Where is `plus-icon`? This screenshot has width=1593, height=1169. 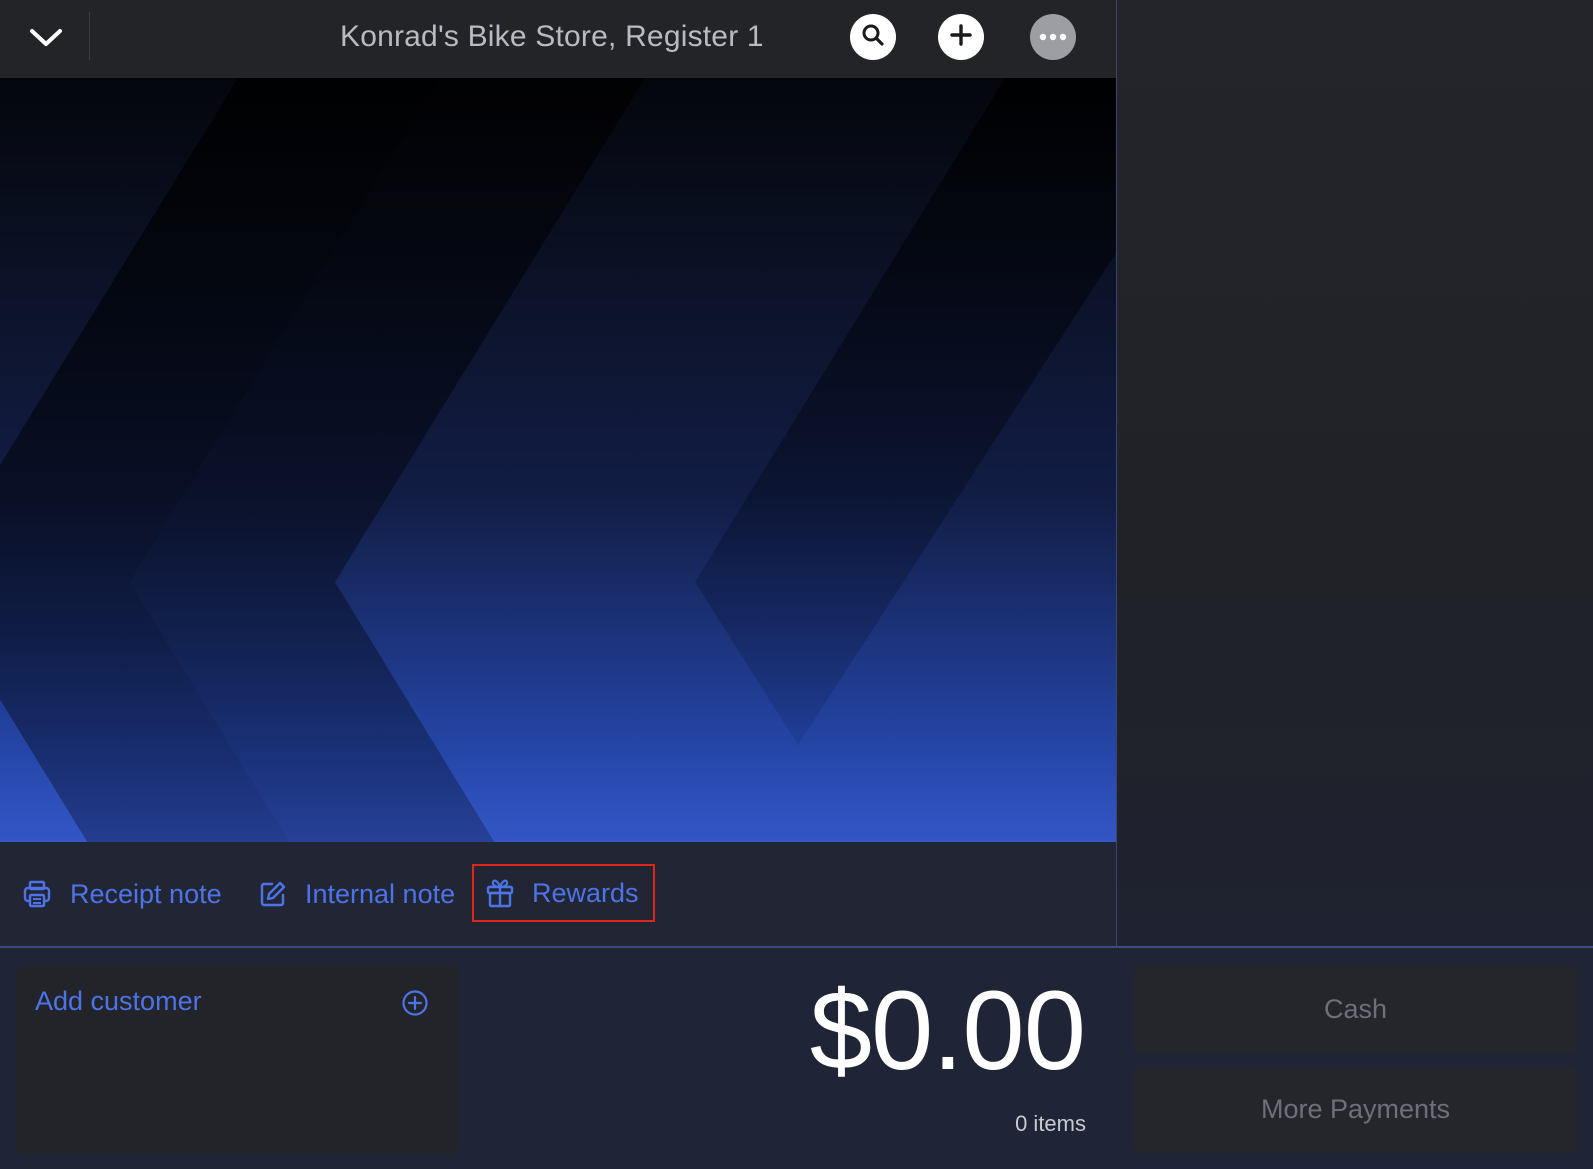 plus-icon is located at coordinates (961, 37).